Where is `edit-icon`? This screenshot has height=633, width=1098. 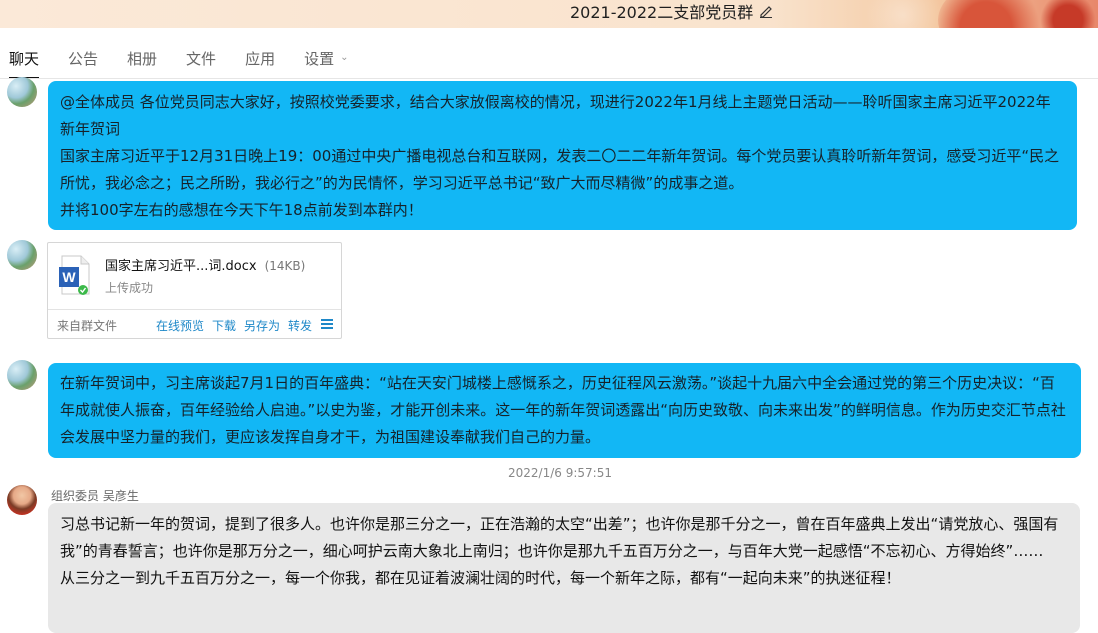
edit-icon is located at coordinates (766, 11).